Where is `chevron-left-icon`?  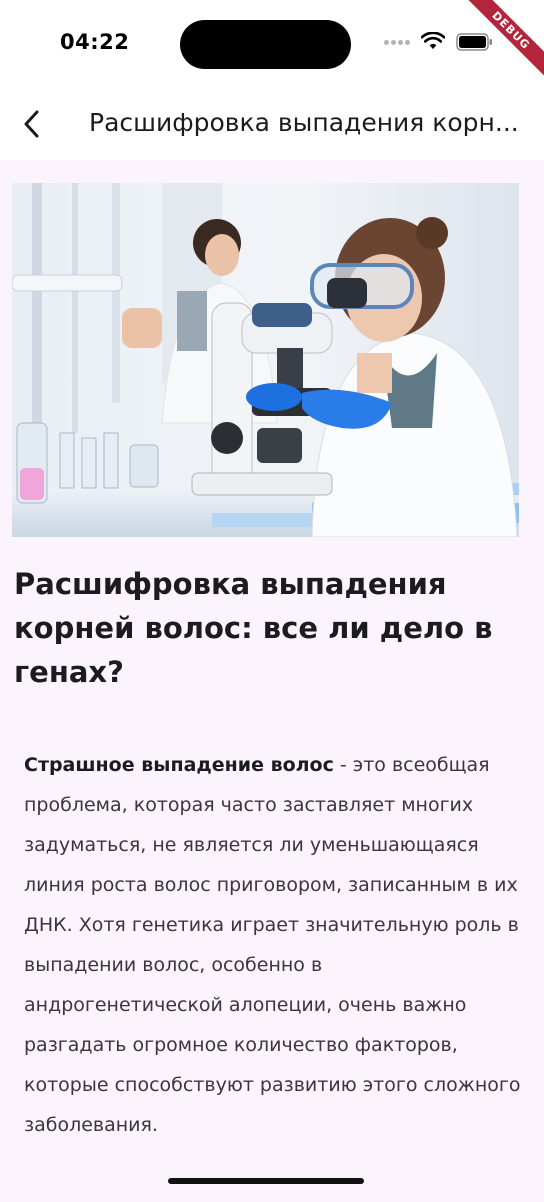
chevron-left-icon is located at coordinates (31, 124).